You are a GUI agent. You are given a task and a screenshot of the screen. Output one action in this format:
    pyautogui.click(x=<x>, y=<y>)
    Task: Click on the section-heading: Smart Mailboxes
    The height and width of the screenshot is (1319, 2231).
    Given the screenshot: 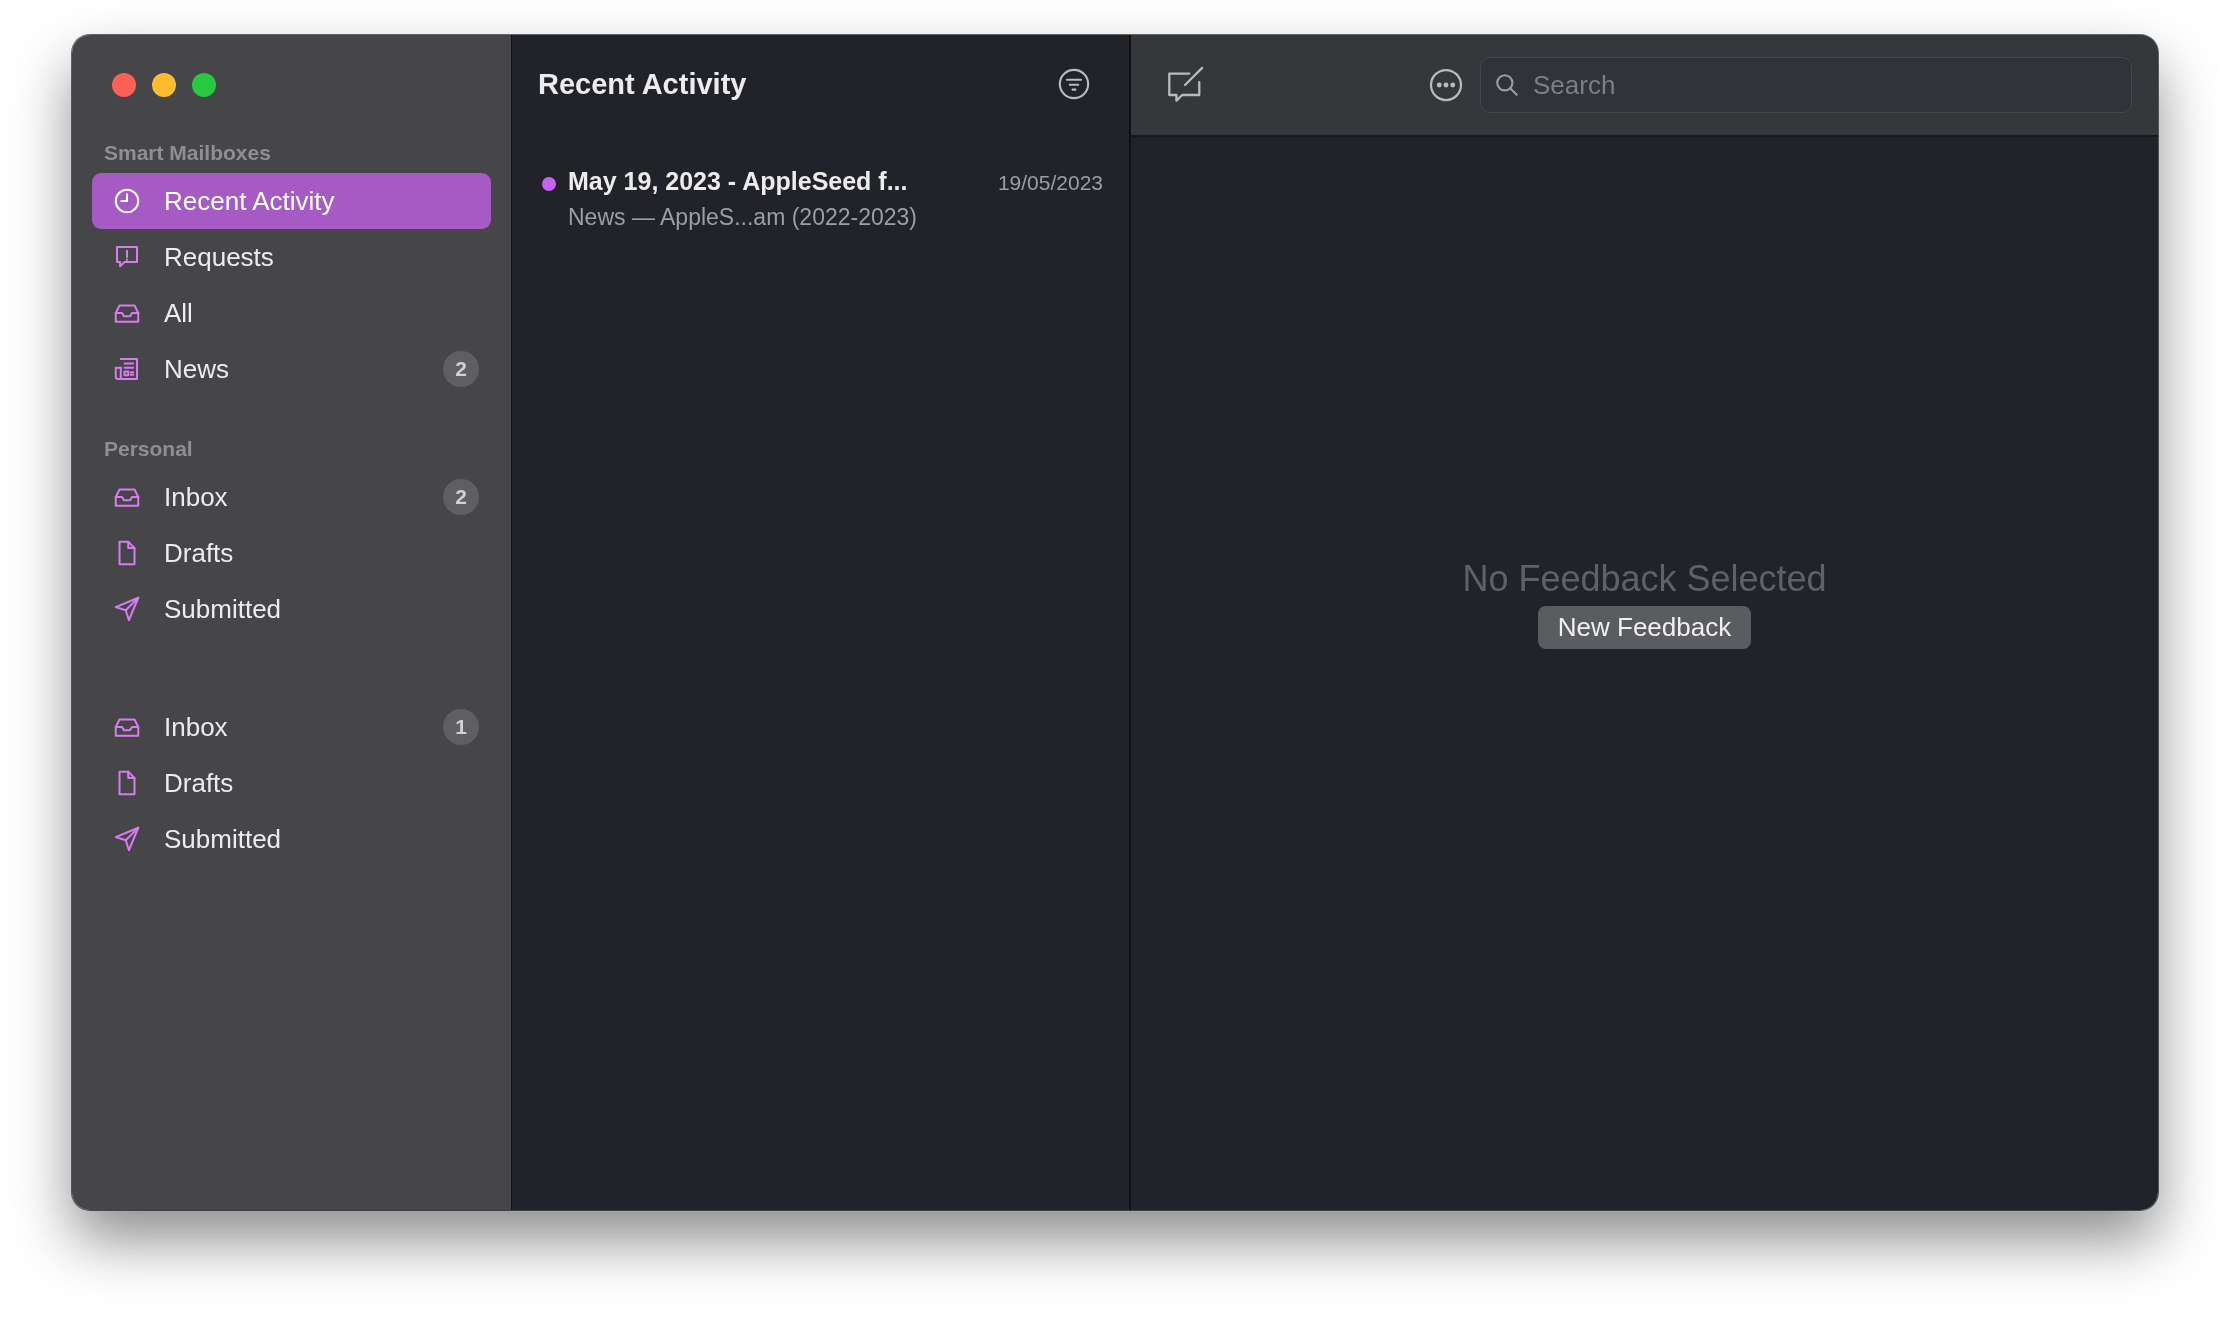 What is the action you would take?
    pyautogui.click(x=187, y=153)
    